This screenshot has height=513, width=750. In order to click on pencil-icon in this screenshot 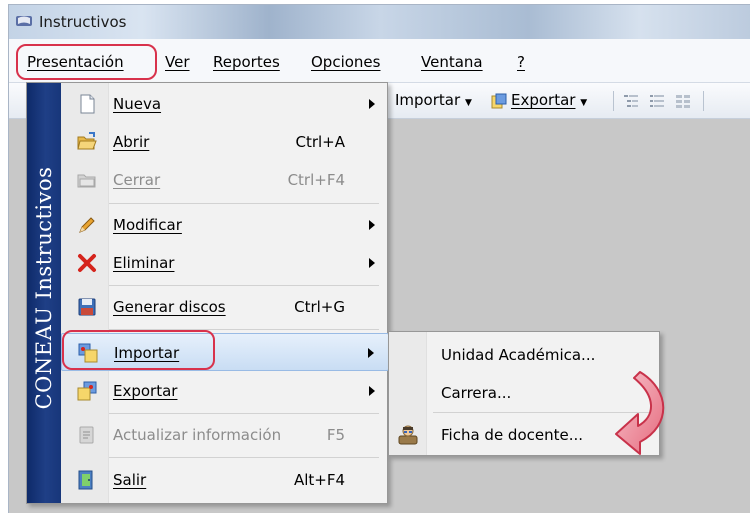, I will do `click(87, 225)`.